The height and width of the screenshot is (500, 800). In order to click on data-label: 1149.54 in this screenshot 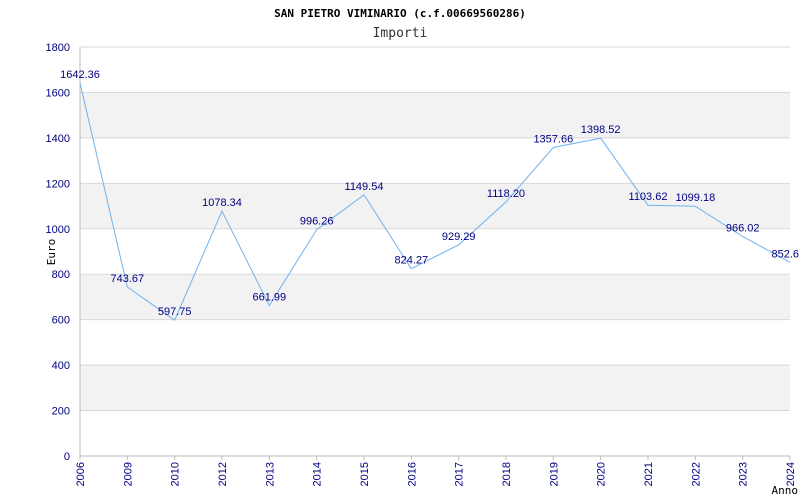, I will do `click(364, 187)`.